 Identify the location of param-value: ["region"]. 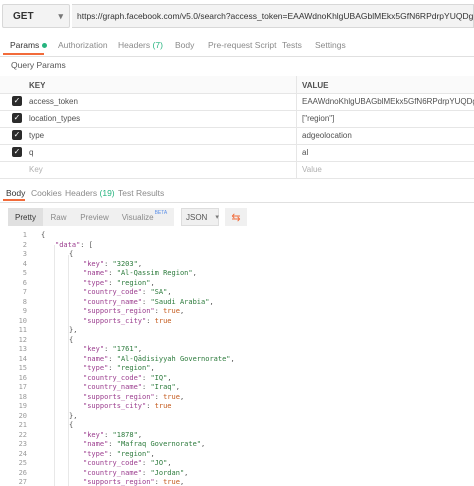
(388, 118).